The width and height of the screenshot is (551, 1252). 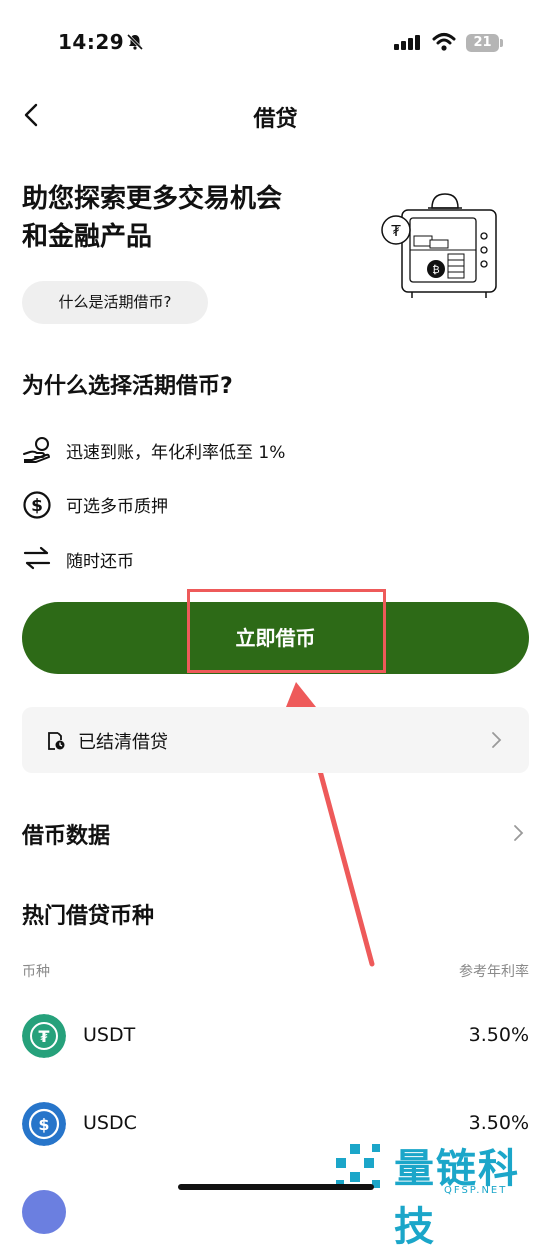 I want to click on dollar-circle-icon: $, so click(x=37, y=505).